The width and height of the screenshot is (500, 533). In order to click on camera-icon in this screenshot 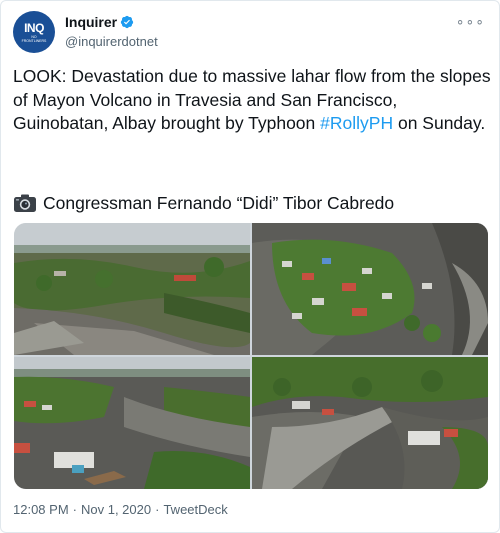, I will do `click(25, 203)`.